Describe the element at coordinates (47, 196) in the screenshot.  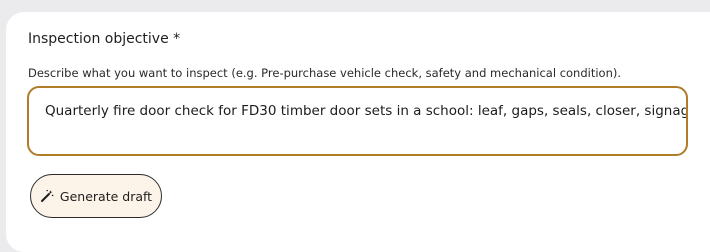
I see `magic-wand-icon` at that location.